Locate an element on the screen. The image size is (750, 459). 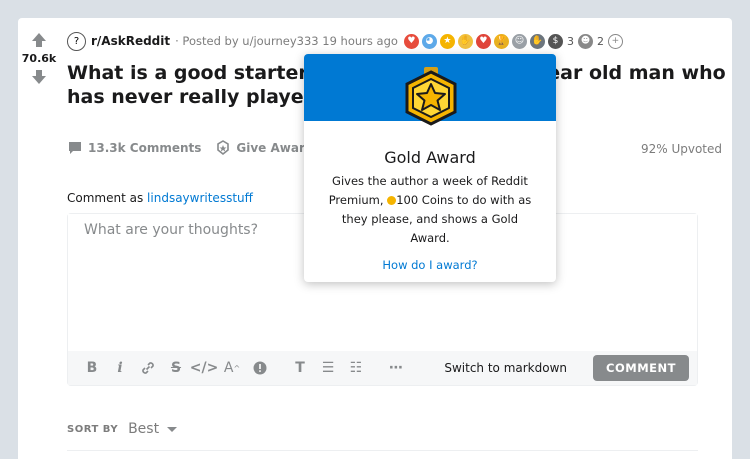
award-banner is located at coordinates (430, 90).